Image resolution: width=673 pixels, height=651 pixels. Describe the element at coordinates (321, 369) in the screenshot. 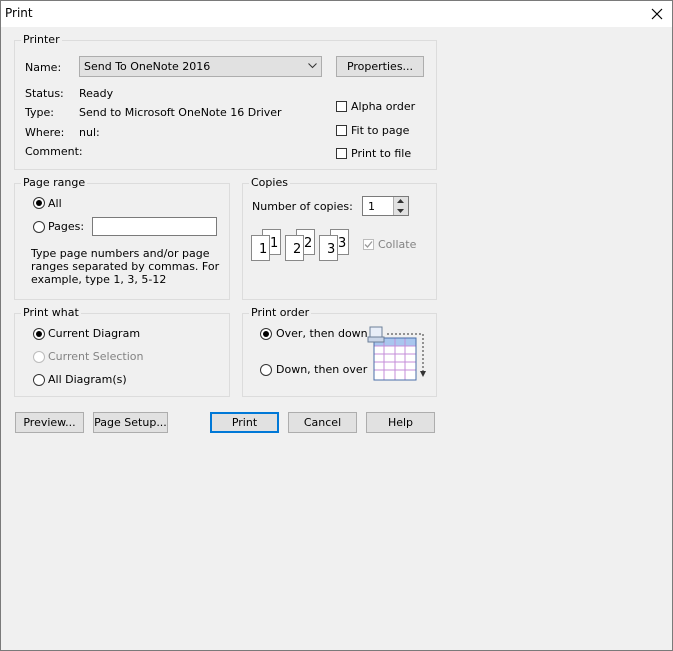

I see `down-then-over-label: Down, then over` at that location.